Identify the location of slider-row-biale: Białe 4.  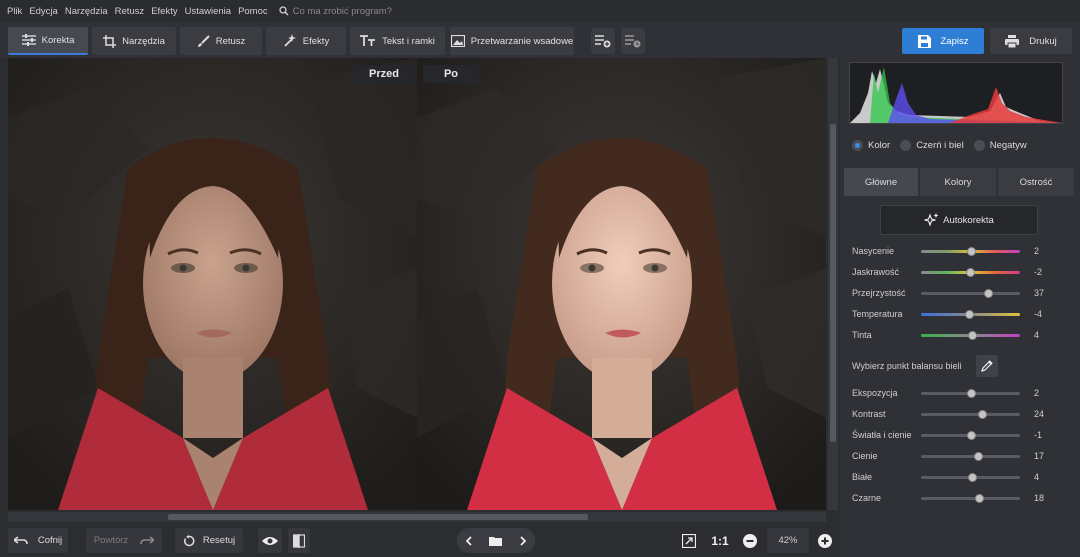
(957, 477).